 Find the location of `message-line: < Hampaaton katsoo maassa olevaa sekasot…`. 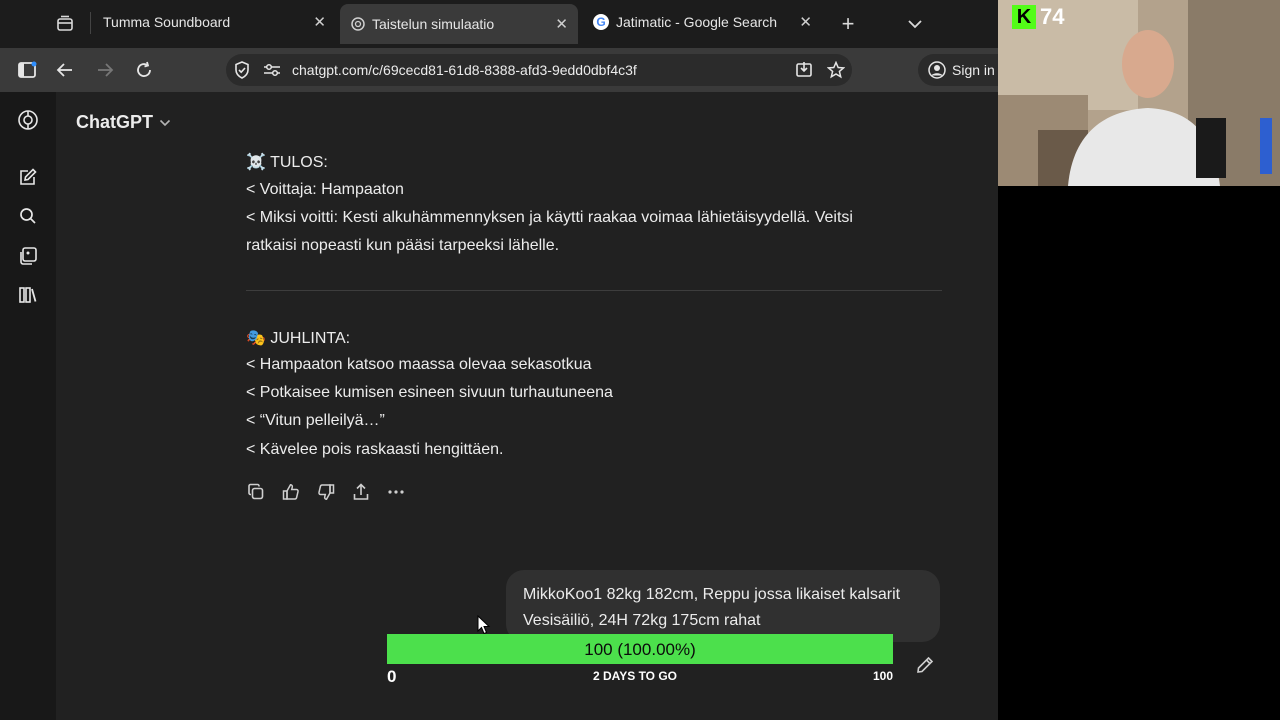

message-line: < Hampaaton katsoo maassa olevaa sekasot… is located at coordinates (419, 364).